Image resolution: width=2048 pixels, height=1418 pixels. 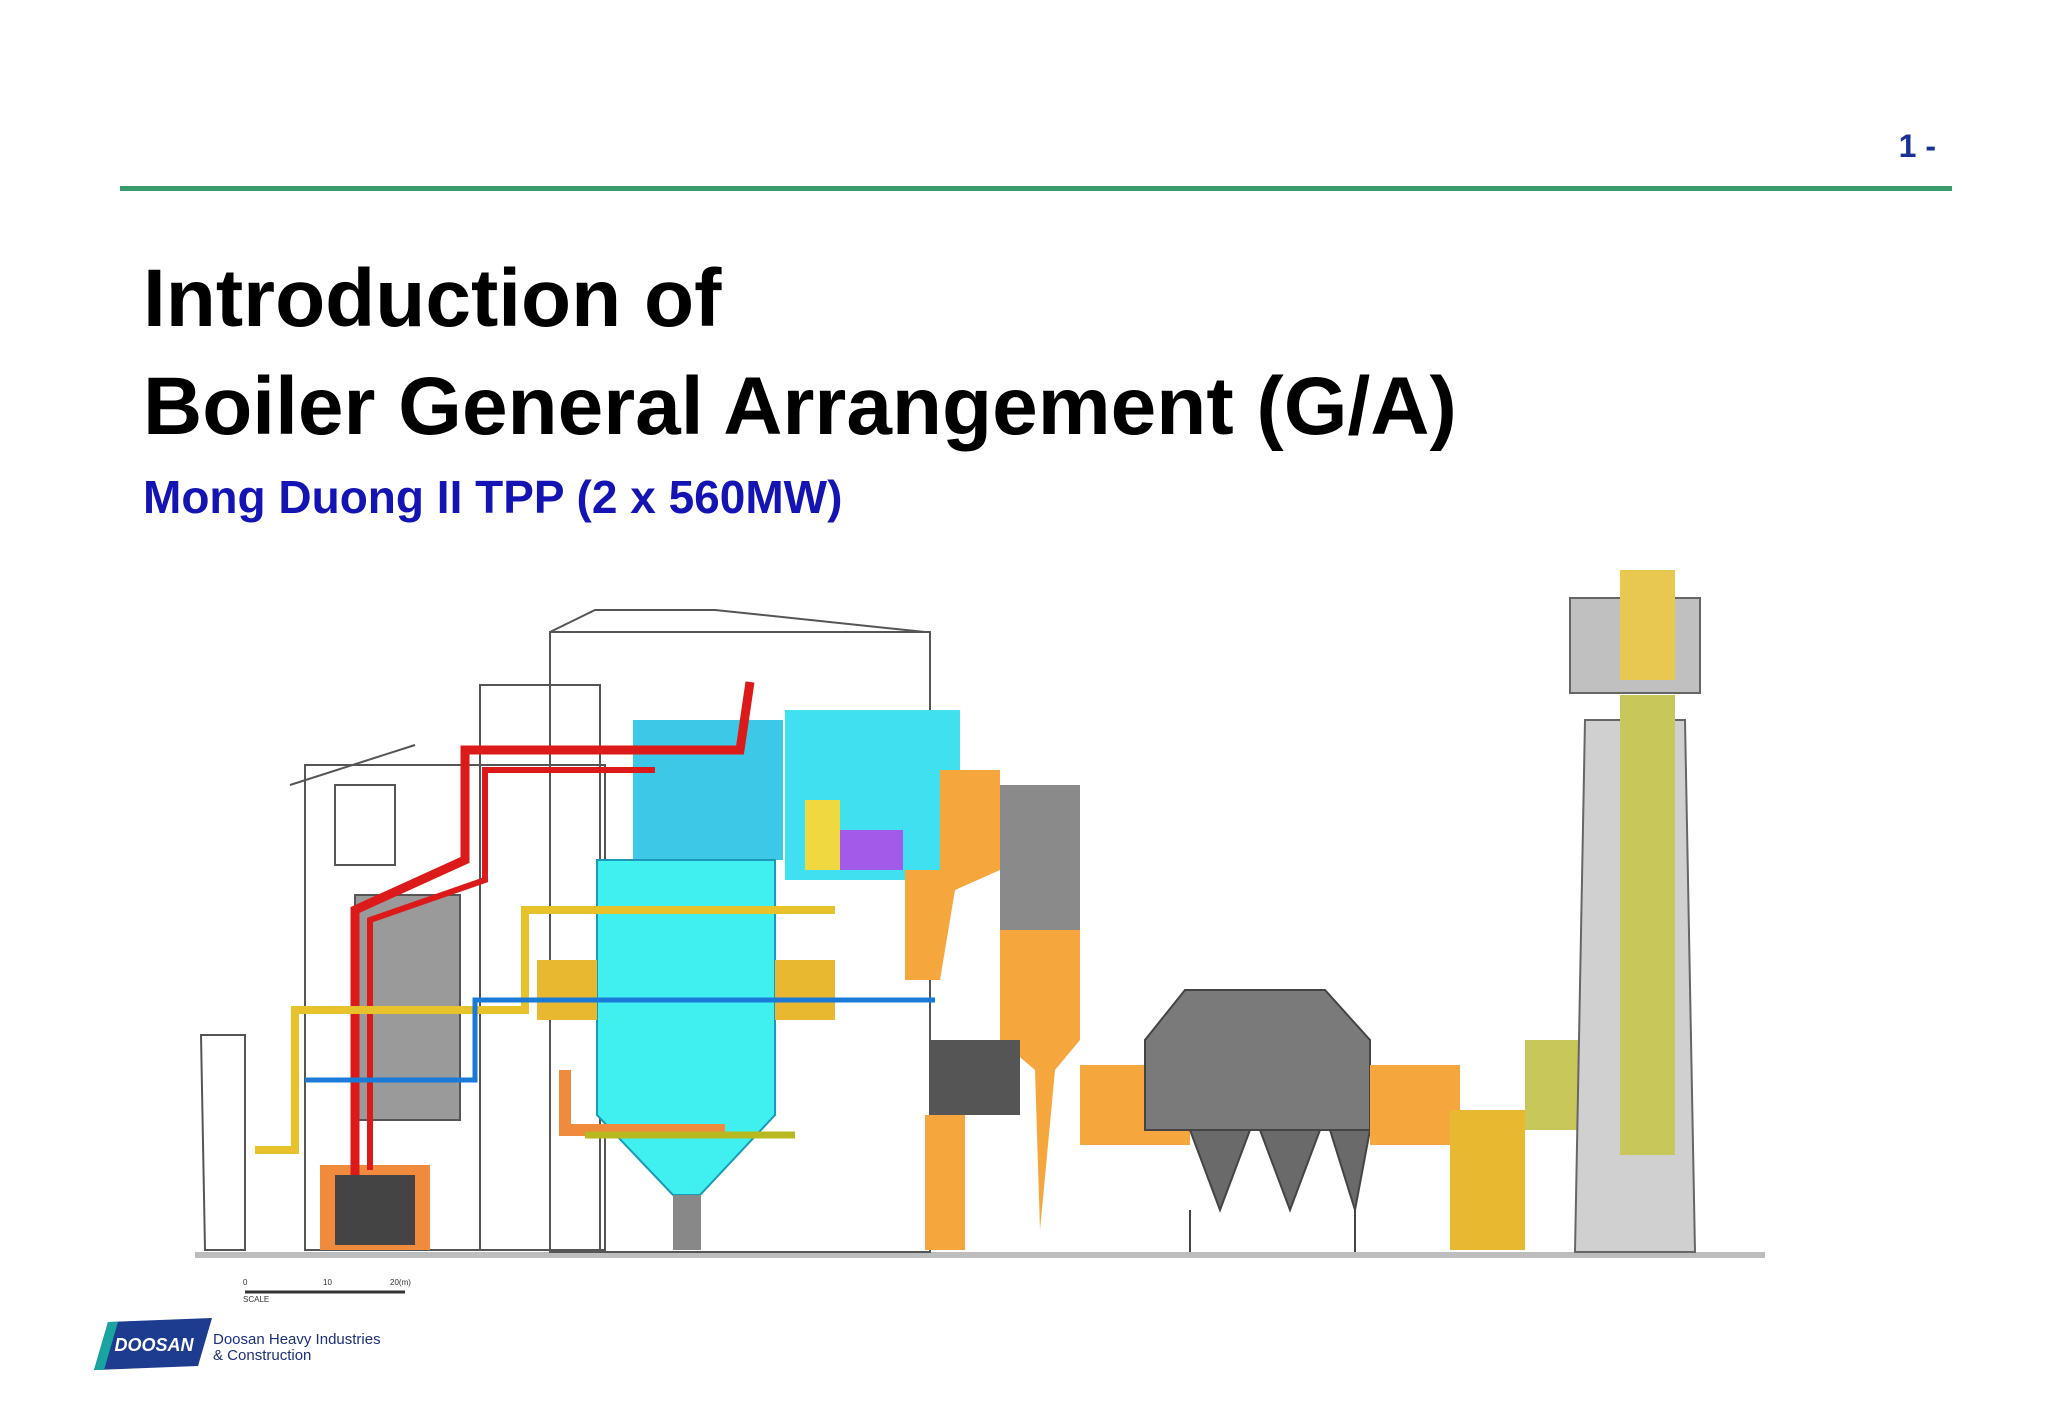 I want to click on air-heater, so click(x=975, y=1077).